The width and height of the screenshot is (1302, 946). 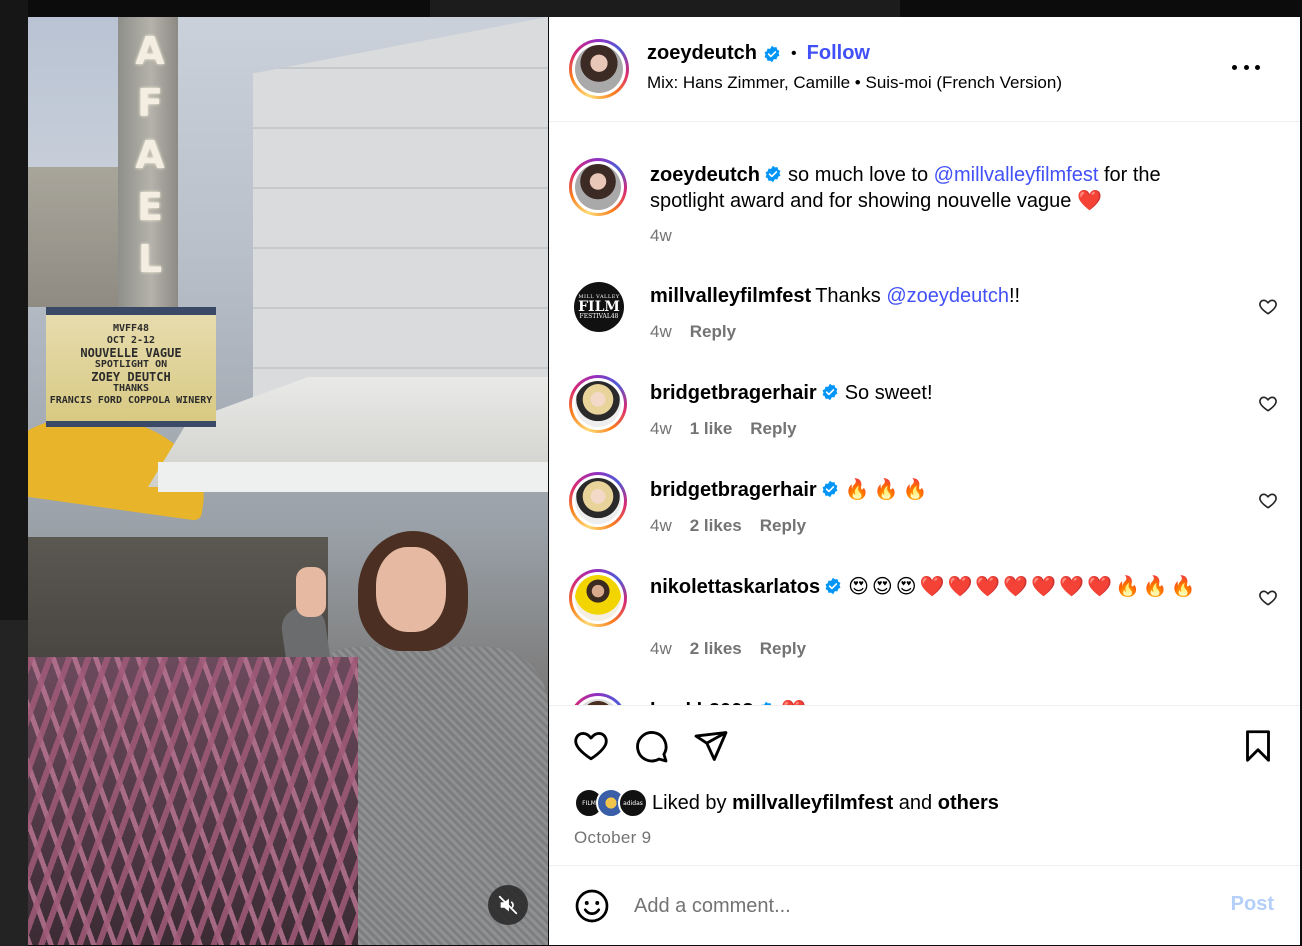 What do you see at coordinates (651, 746) in the screenshot?
I see `comment-bubble-icon` at bounding box center [651, 746].